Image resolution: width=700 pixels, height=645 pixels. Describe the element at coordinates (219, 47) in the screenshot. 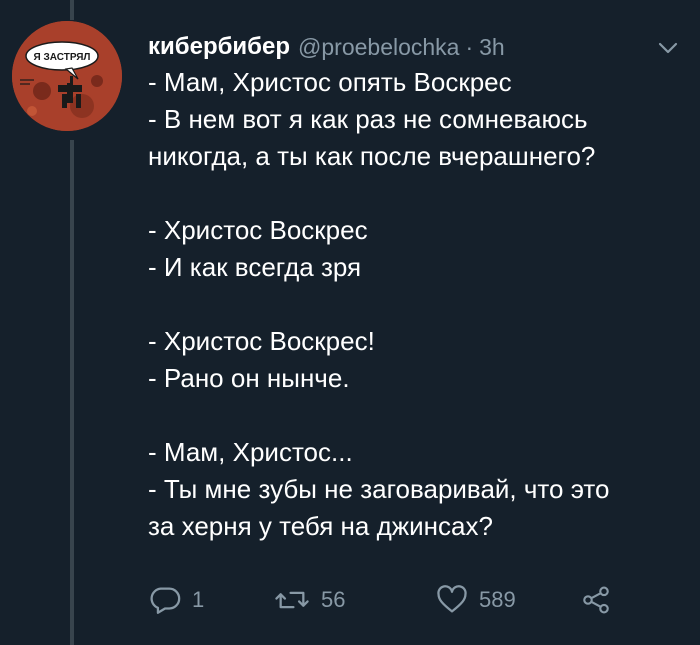

I see `display-name: кибербибер` at that location.